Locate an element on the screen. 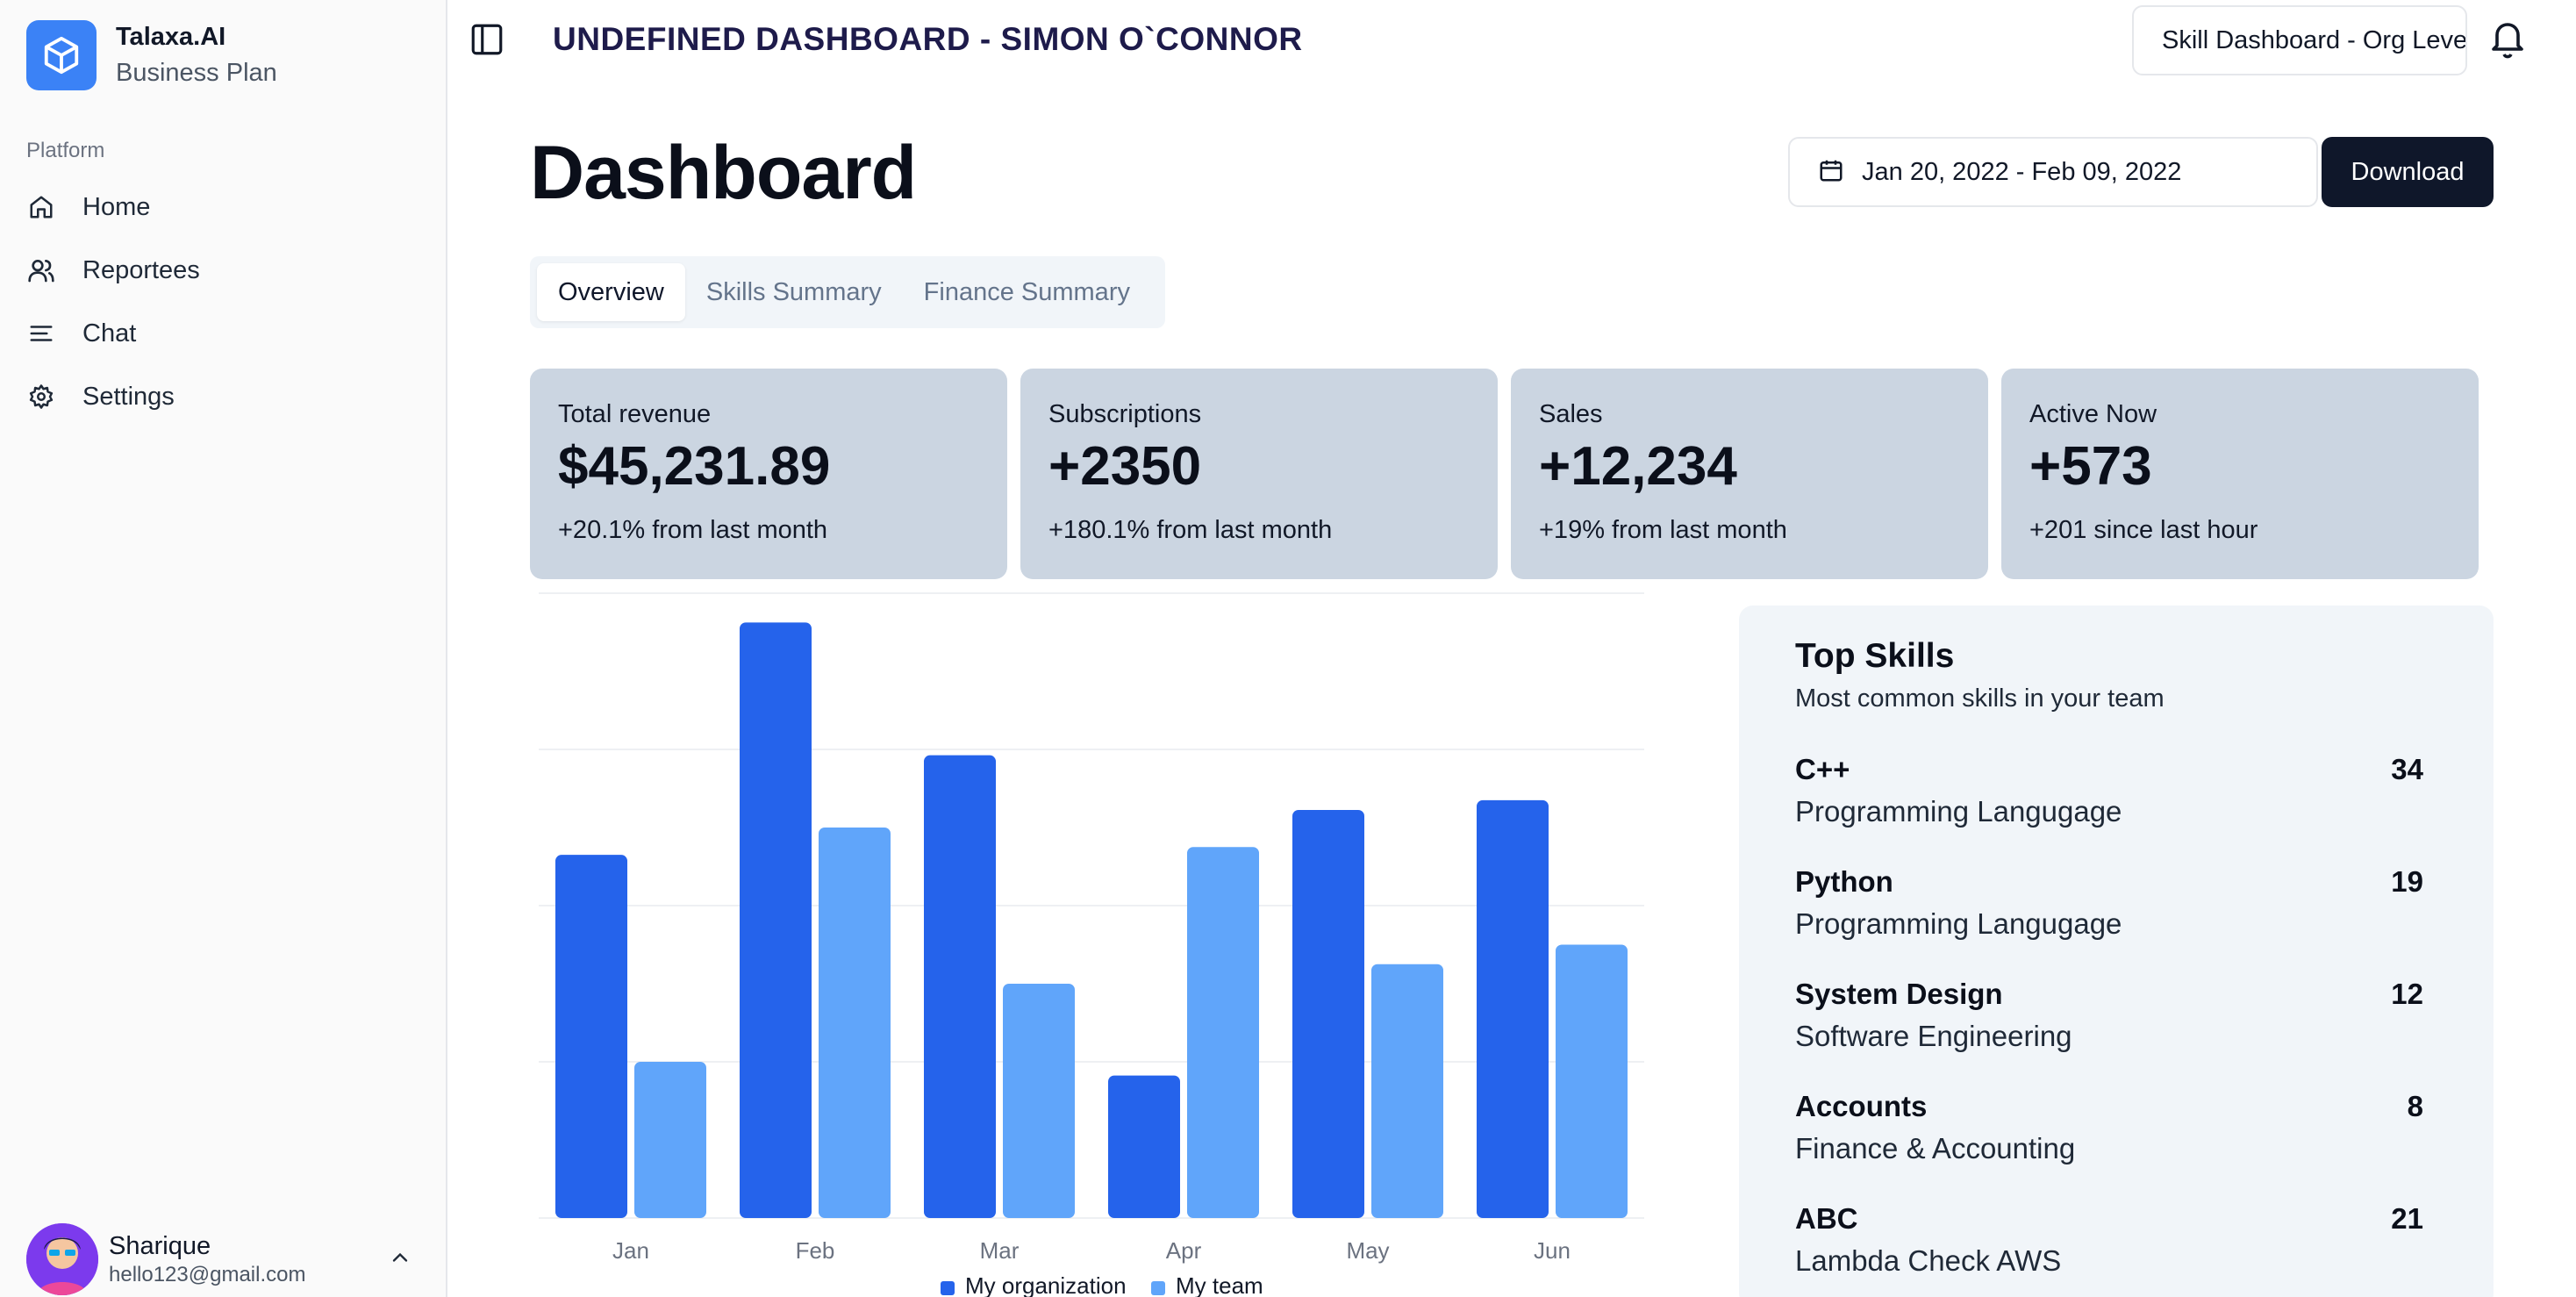 The image size is (2576, 1297). skill-count: 19 is located at coordinates (2407, 882).